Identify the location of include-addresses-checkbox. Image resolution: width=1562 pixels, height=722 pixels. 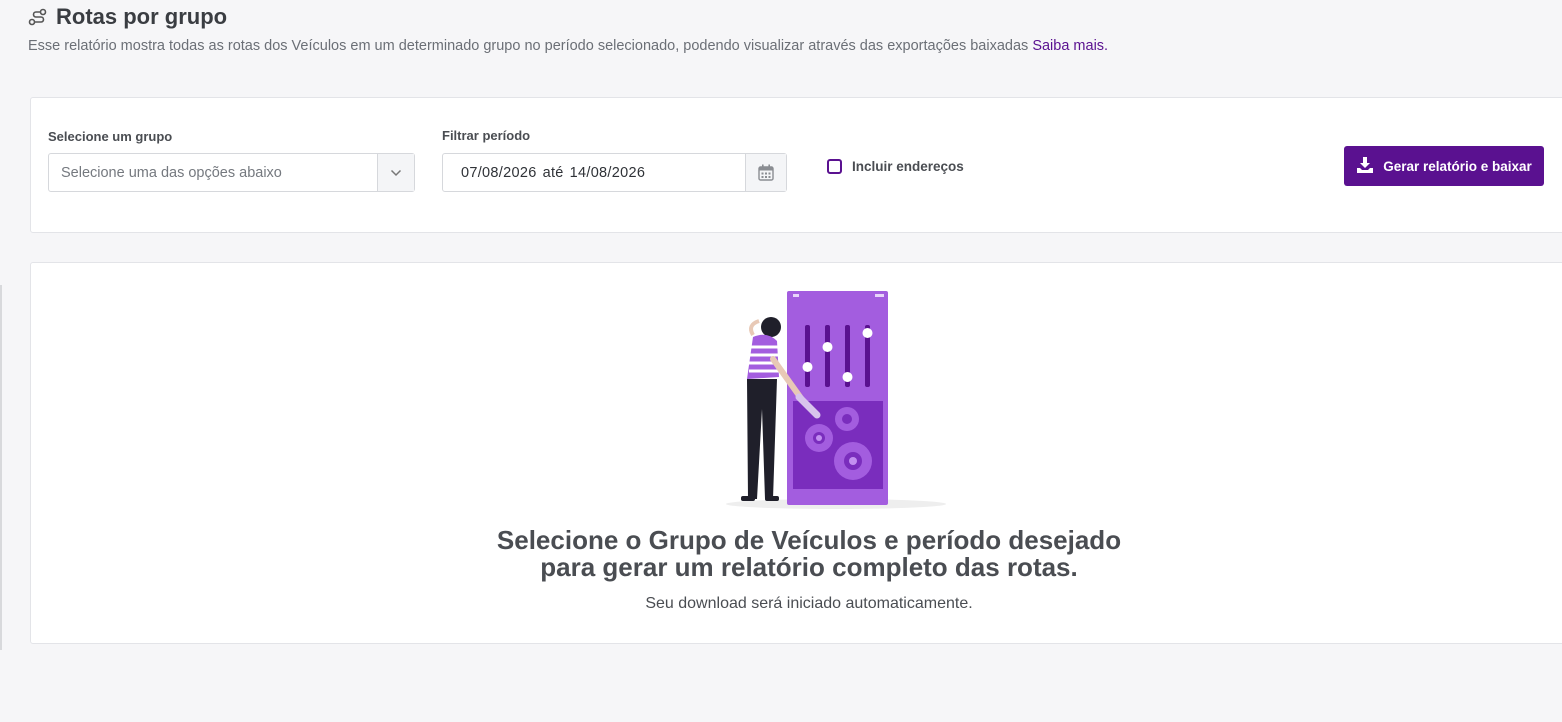
(834, 166).